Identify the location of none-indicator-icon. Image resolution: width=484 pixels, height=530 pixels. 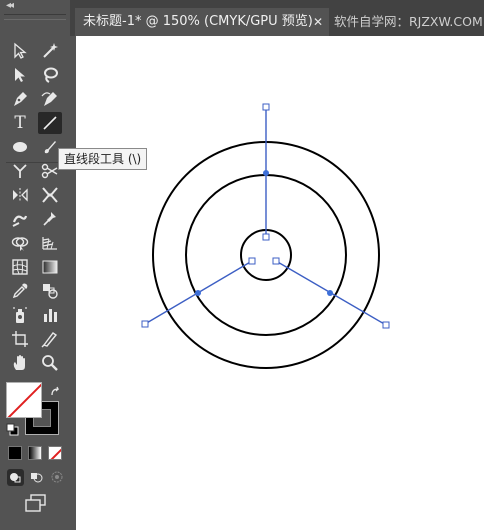
(24, 400).